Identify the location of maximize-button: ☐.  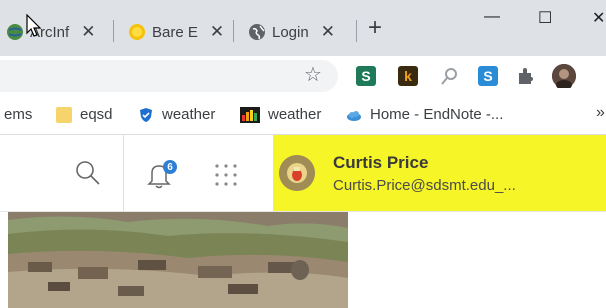
(545, 18).